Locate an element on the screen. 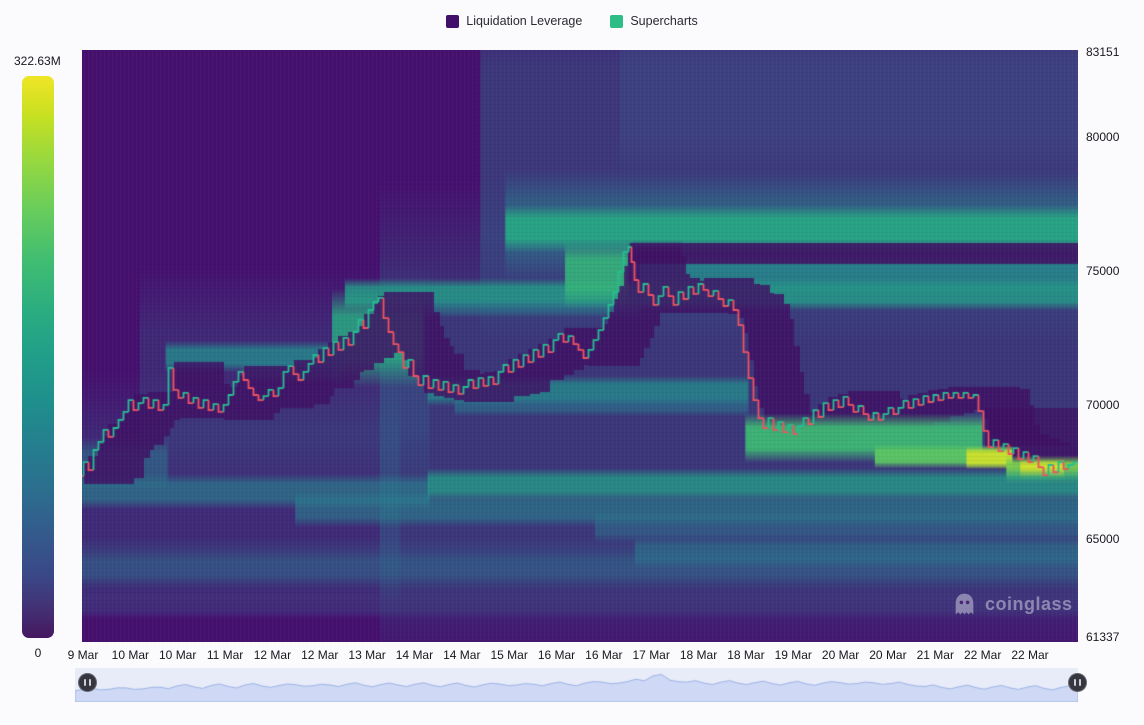 The image size is (1144, 725). supercharts-swatch-icon is located at coordinates (617, 21).